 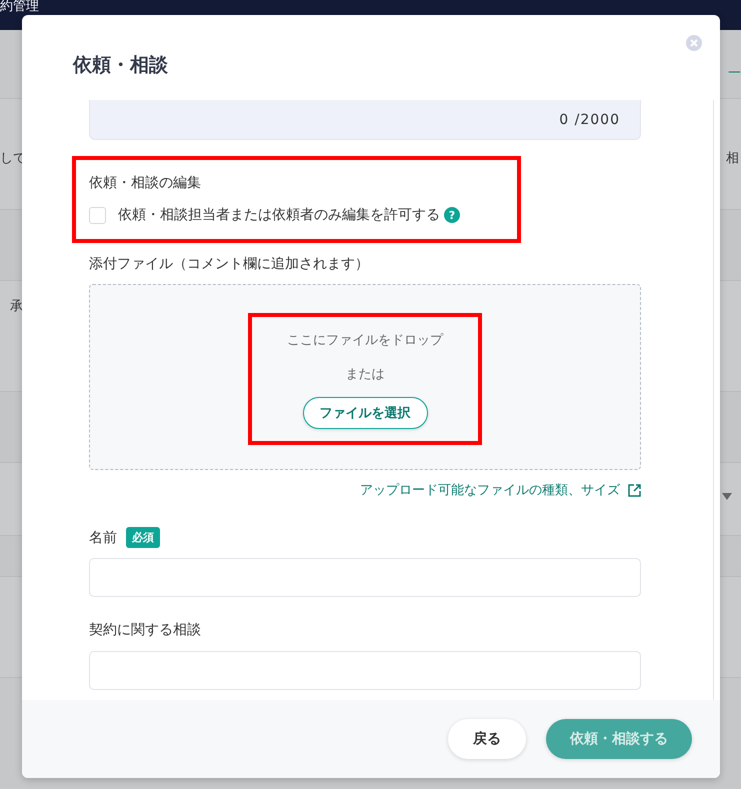 What do you see at coordinates (143, 537) in the screenshot?
I see `required-badge: 必須` at bounding box center [143, 537].